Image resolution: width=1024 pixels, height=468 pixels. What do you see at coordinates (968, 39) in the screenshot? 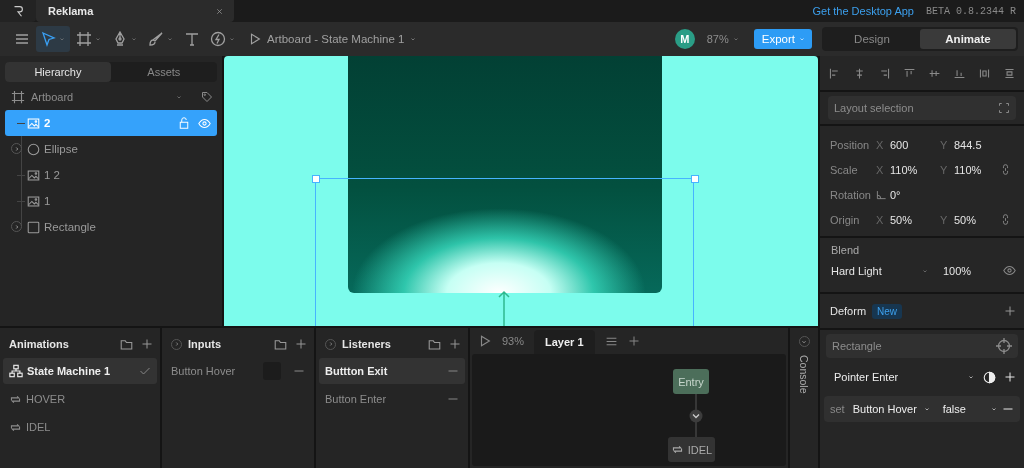
I see `mode-tab: Animate` at bounding box center [968, 39].